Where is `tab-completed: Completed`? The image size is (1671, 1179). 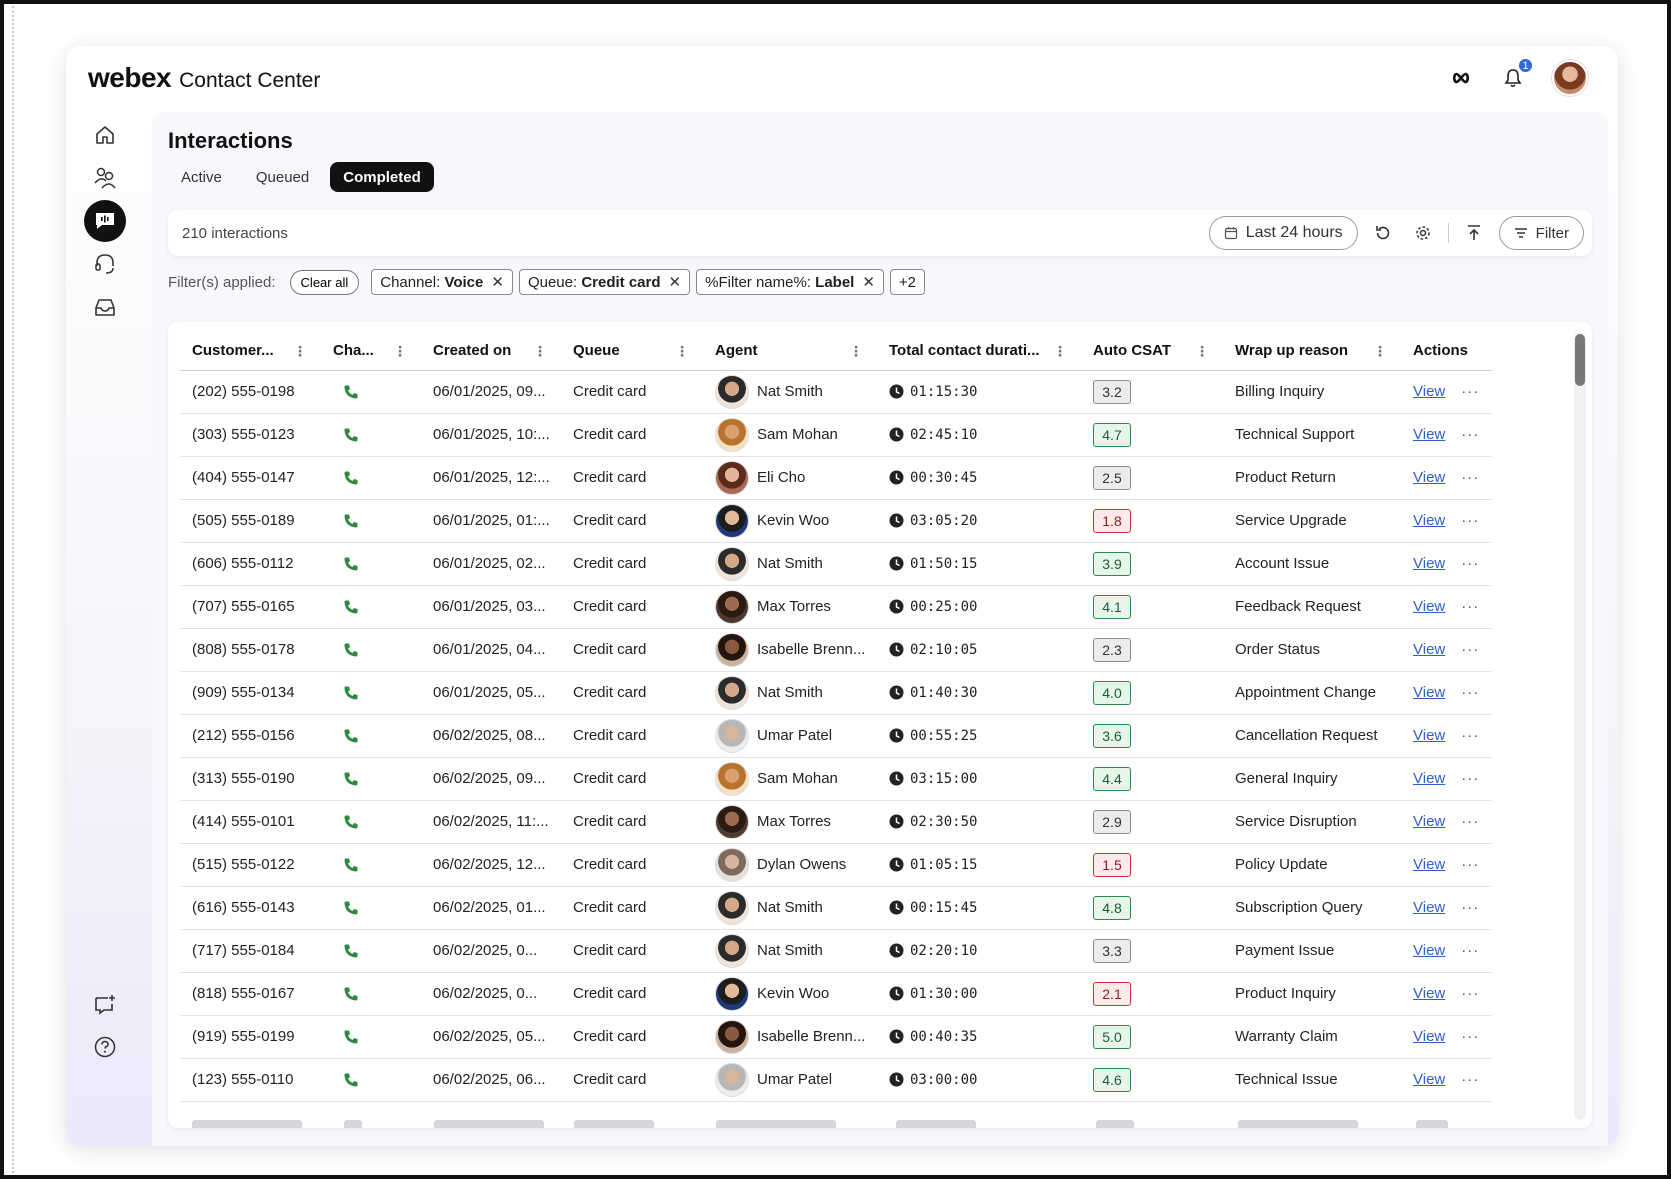 tab-completed: Completed is located at coordinates (382, 177).